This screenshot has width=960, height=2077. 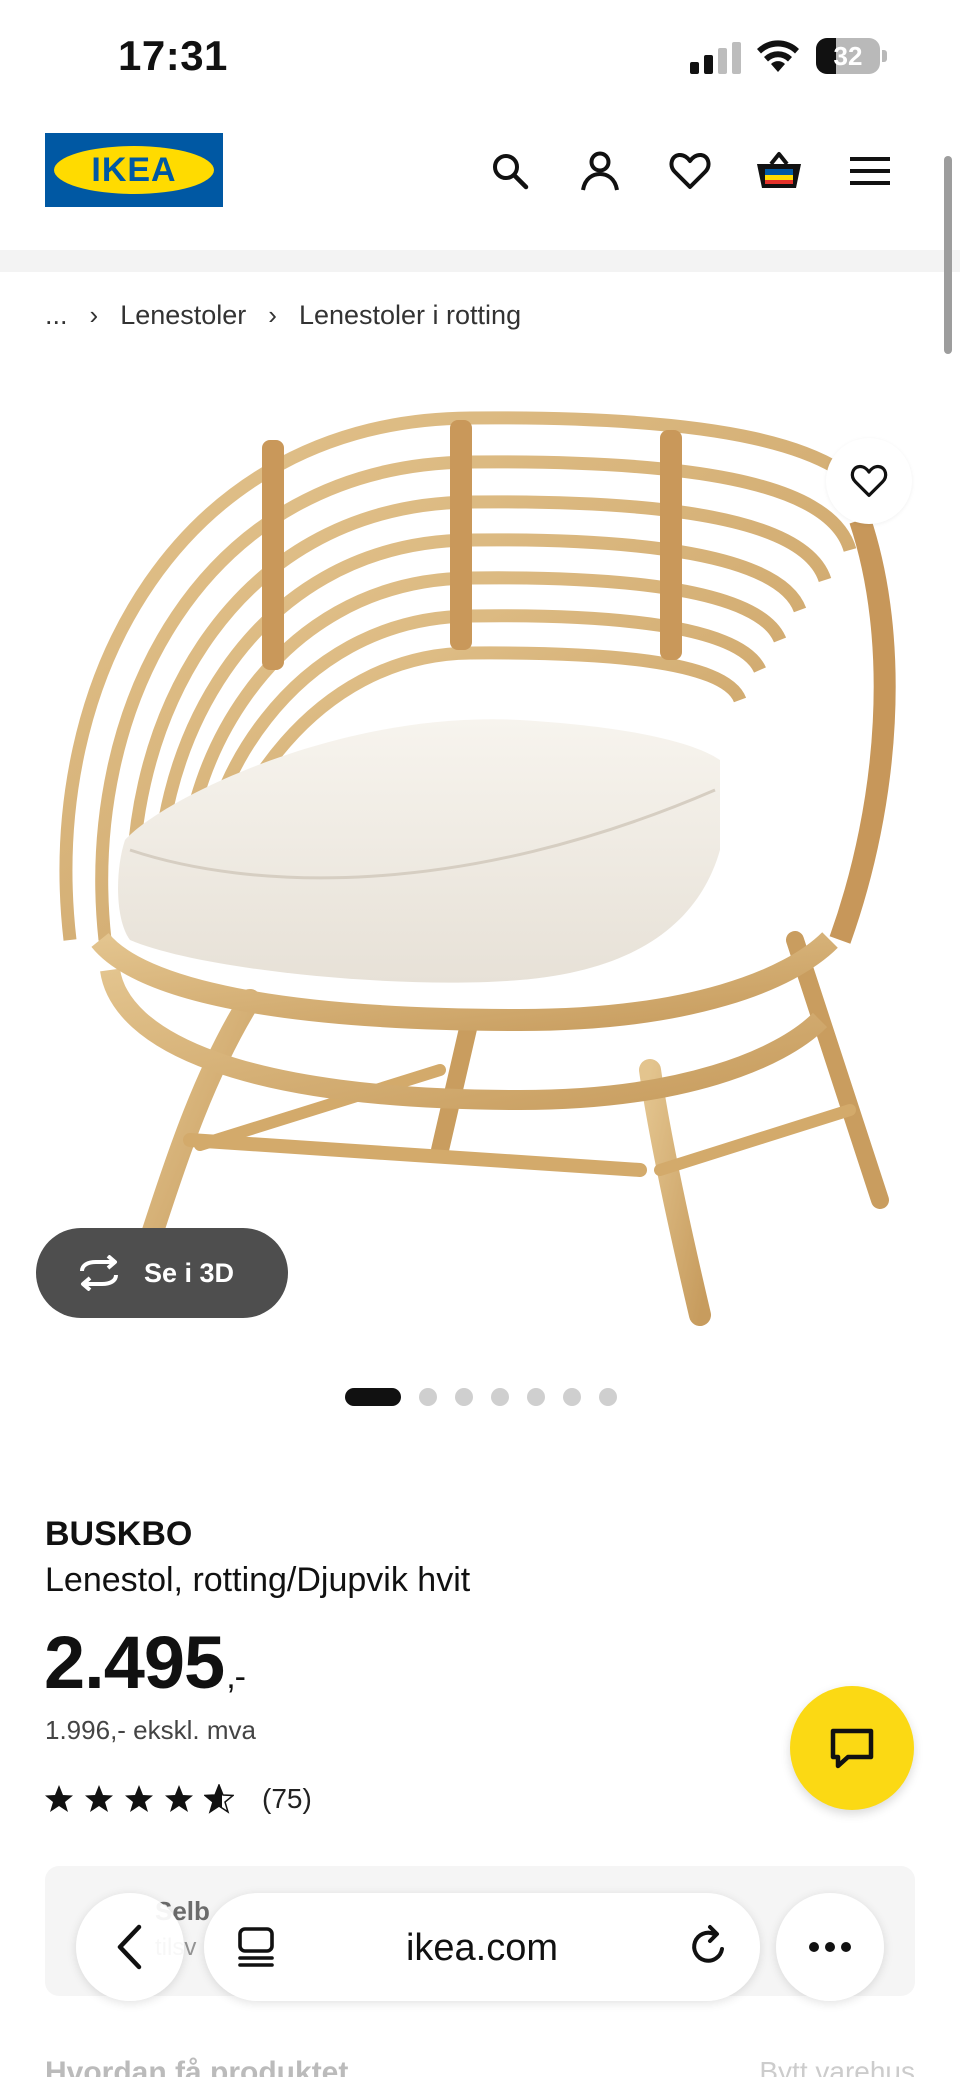 I want to click on chat-icon, so click(x=852, y=1748).